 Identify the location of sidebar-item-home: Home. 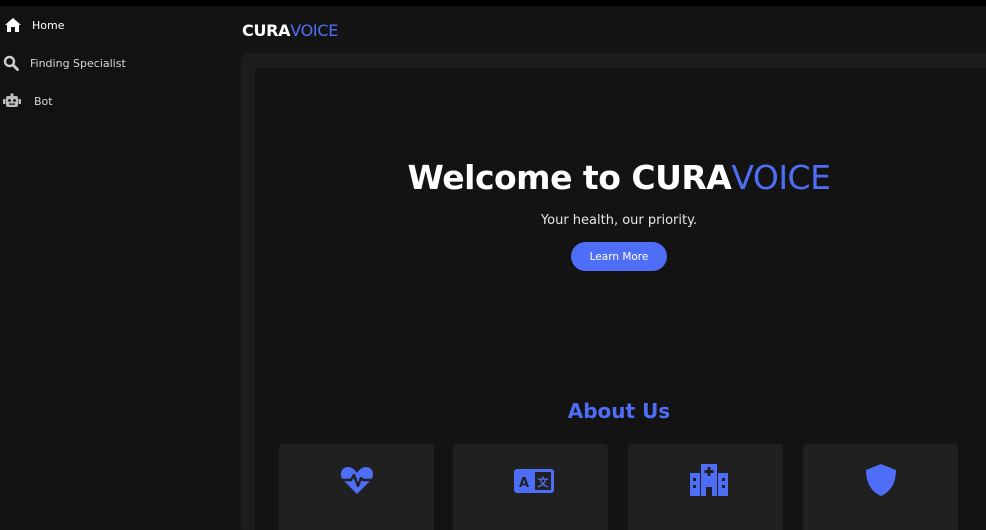
(32, 25).